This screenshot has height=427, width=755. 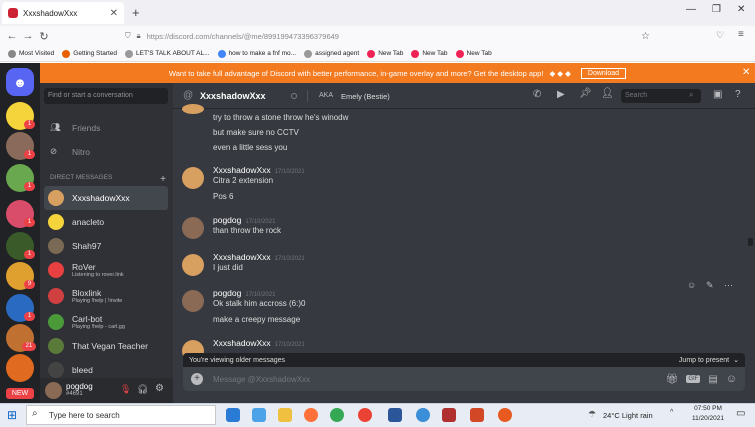 I want to click on user-avatar, so click(x=53, y=390).